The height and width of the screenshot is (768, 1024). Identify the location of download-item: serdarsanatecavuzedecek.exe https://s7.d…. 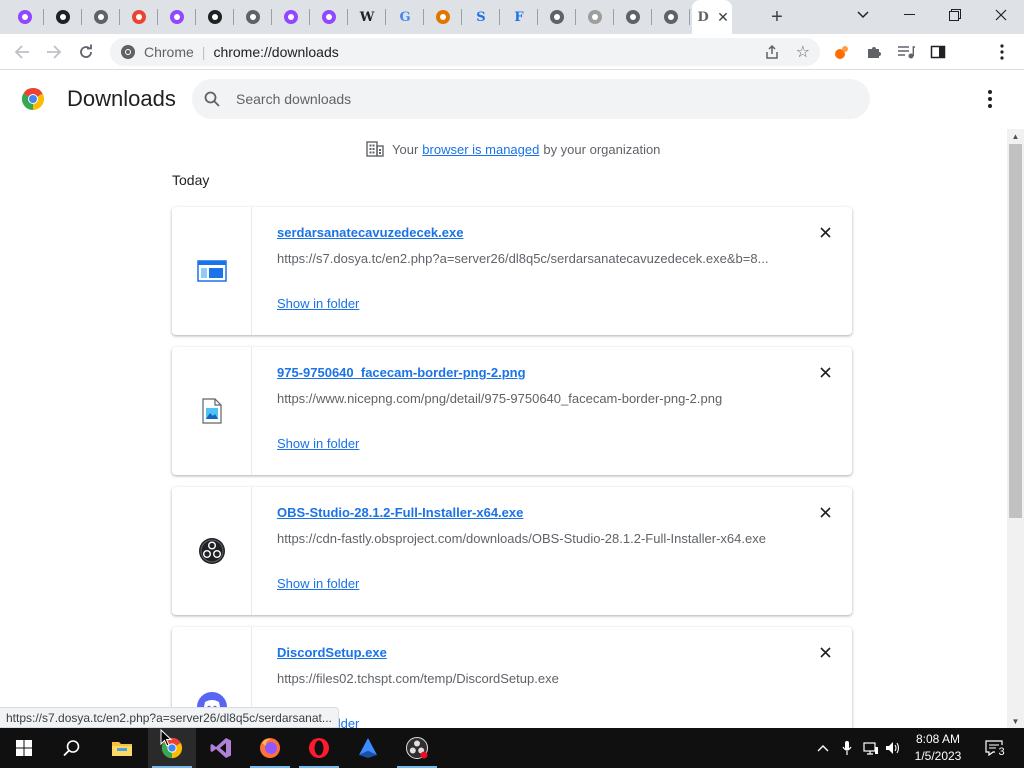
(512, 271).